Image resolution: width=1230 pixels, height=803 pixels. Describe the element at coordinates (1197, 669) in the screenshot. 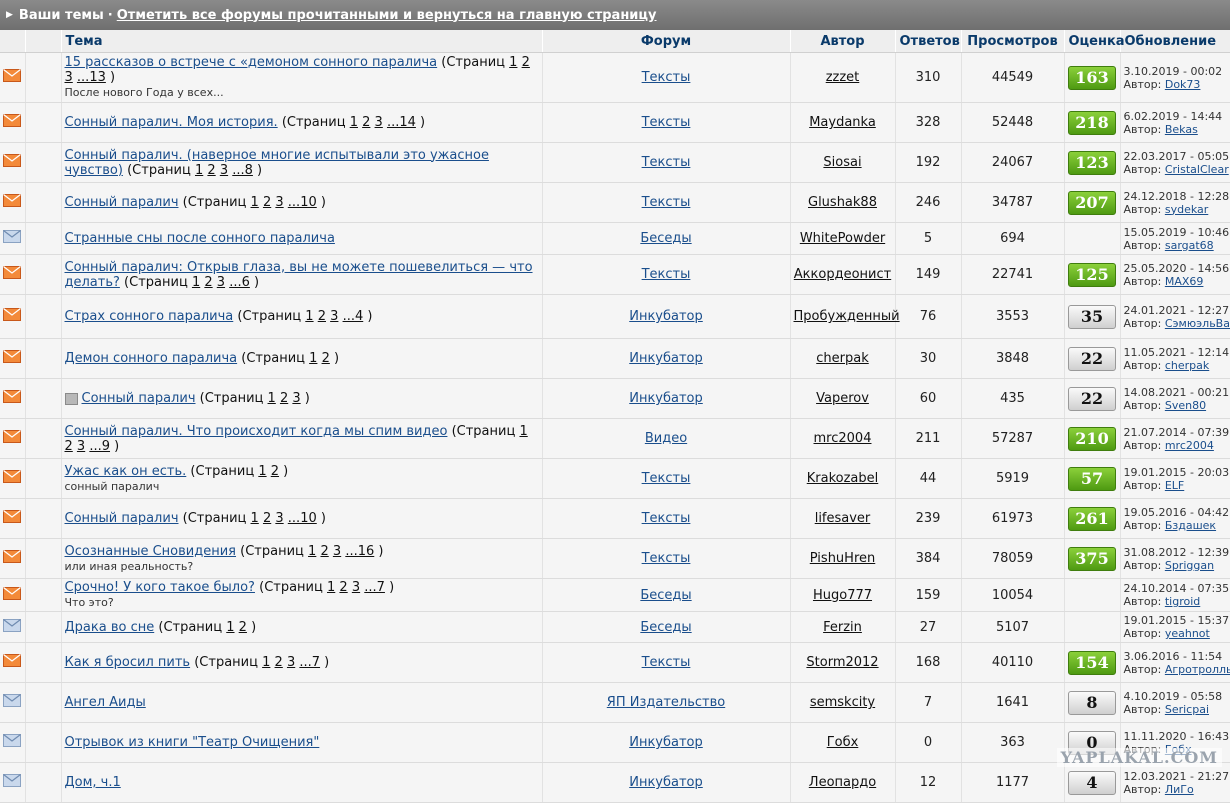

I see `updated-author-link: Агротролль` at that location.